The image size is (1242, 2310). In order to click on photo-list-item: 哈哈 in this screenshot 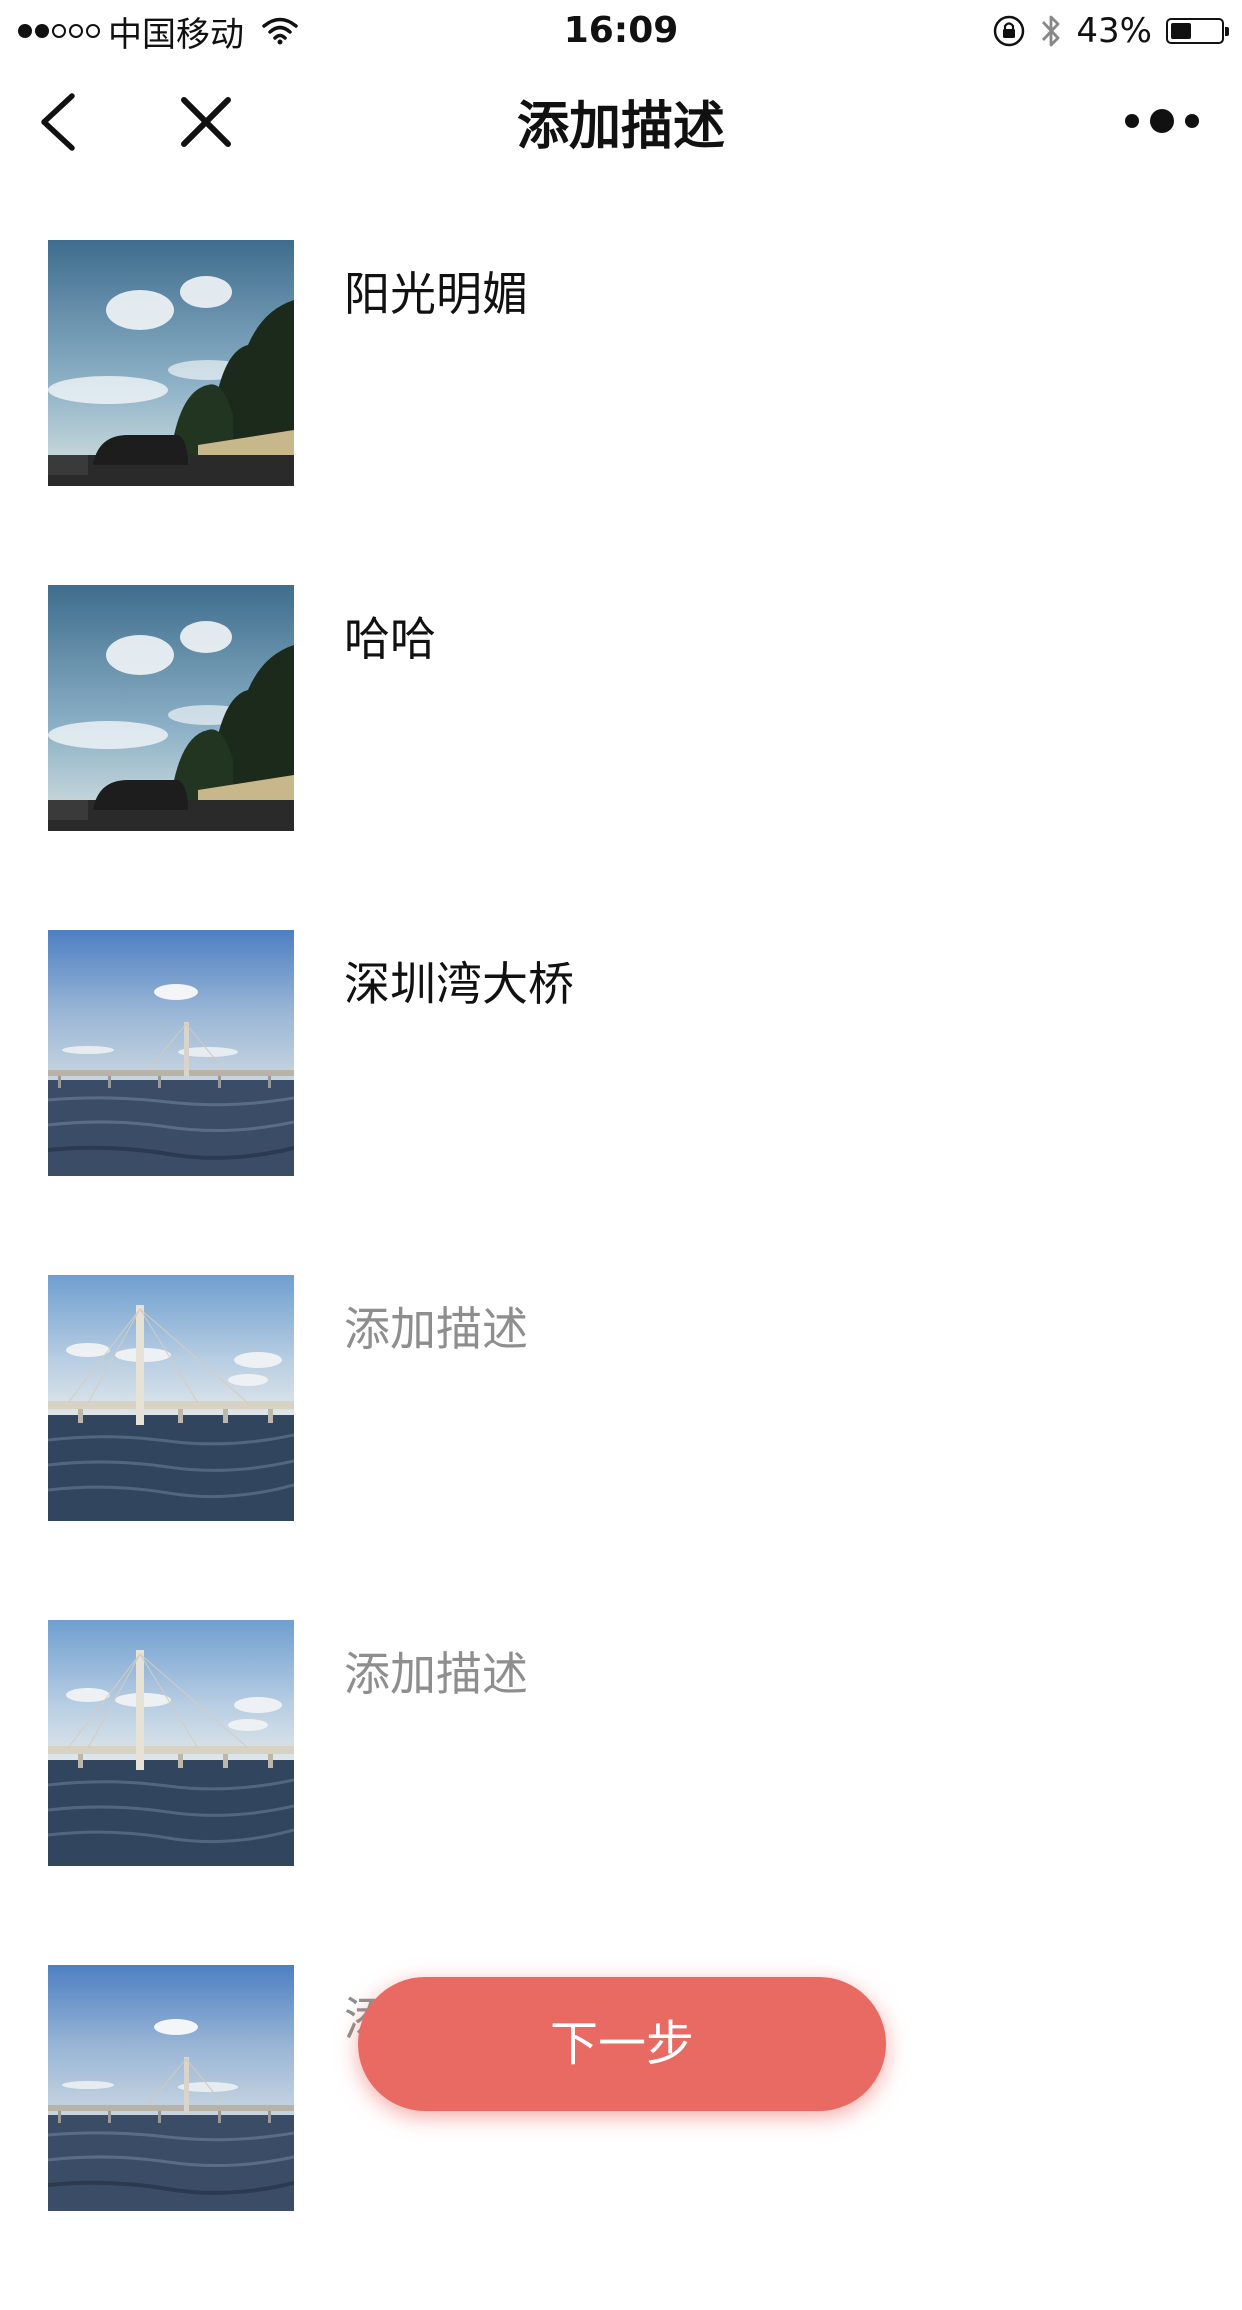, I will do `click(621, 757)`.